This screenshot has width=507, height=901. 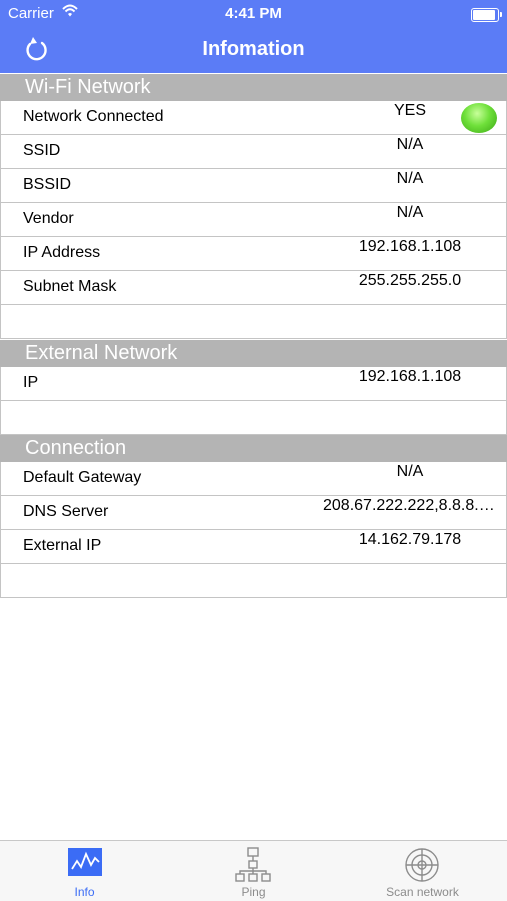 What do you see at coordinates (82, 477) in the screenshot?
I see `row-label: Default Gateway` at bounding box center [82, 477].